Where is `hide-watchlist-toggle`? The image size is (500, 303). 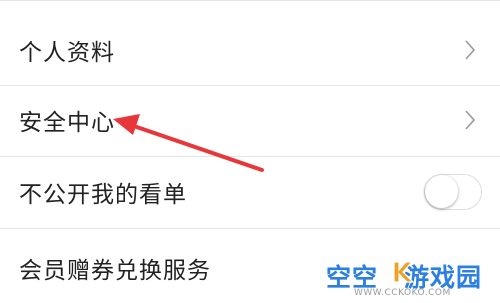
hide-watchlist-toggle is located at coordinates (453, 192).